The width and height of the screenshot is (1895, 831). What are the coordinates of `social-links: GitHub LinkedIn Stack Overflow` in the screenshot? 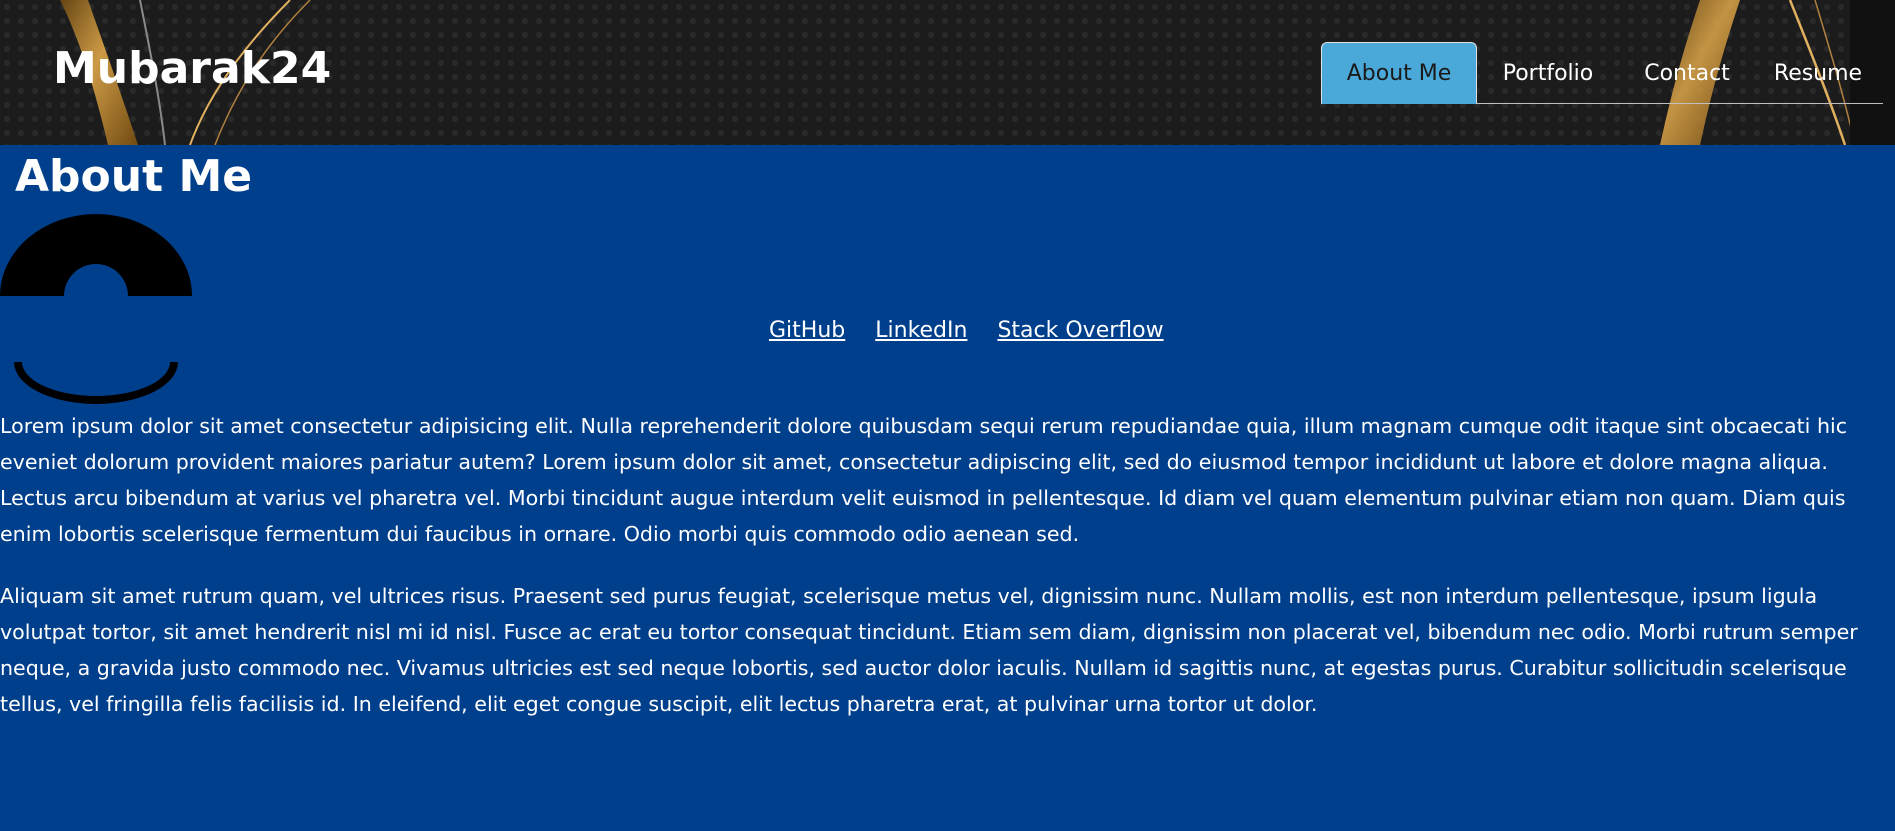 It's located at (966, 331).